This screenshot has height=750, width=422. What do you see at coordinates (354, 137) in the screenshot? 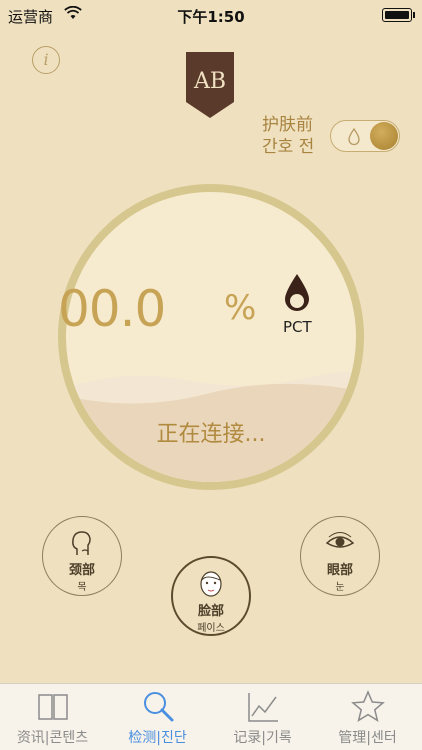
I see `water-drop-icon` at bounding box center [354, 137].